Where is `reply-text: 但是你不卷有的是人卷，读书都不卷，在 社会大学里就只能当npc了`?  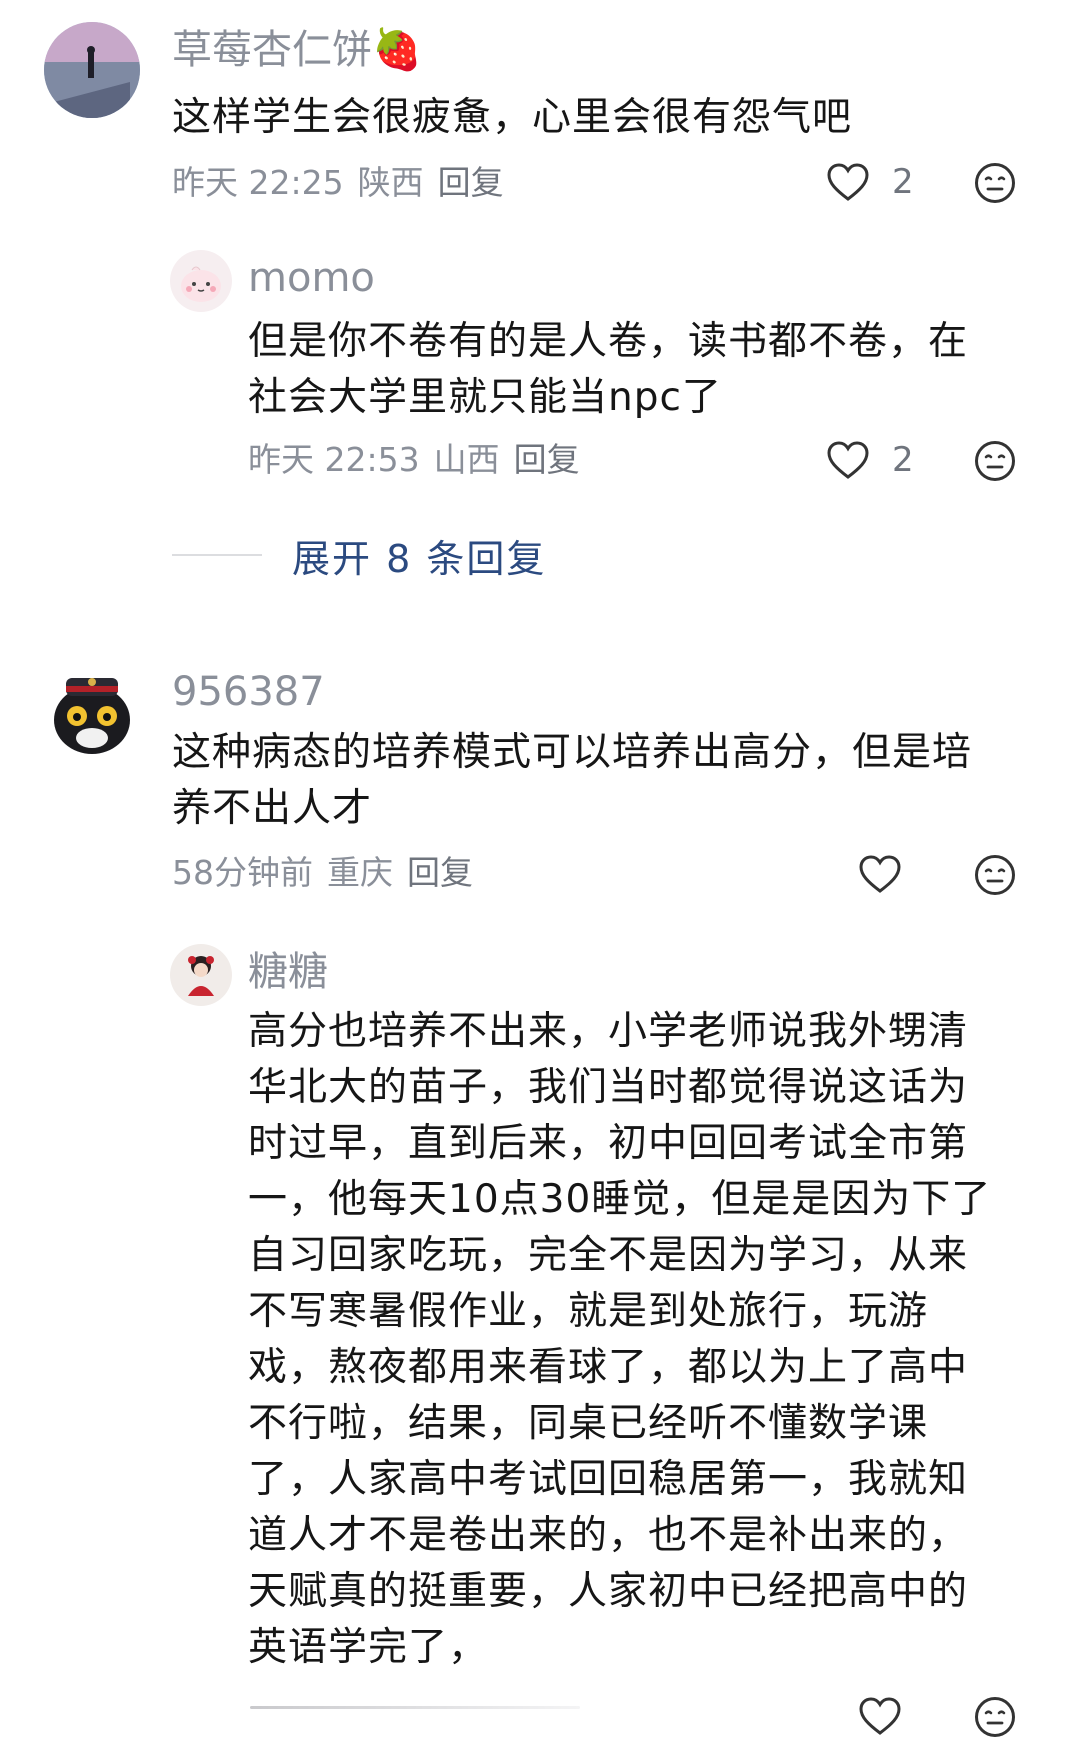 reply-text: 但是你不卷有的是人卷，读书都不卷，在 社会大学里就只能当npc了 is located at coordinates (608, 370).